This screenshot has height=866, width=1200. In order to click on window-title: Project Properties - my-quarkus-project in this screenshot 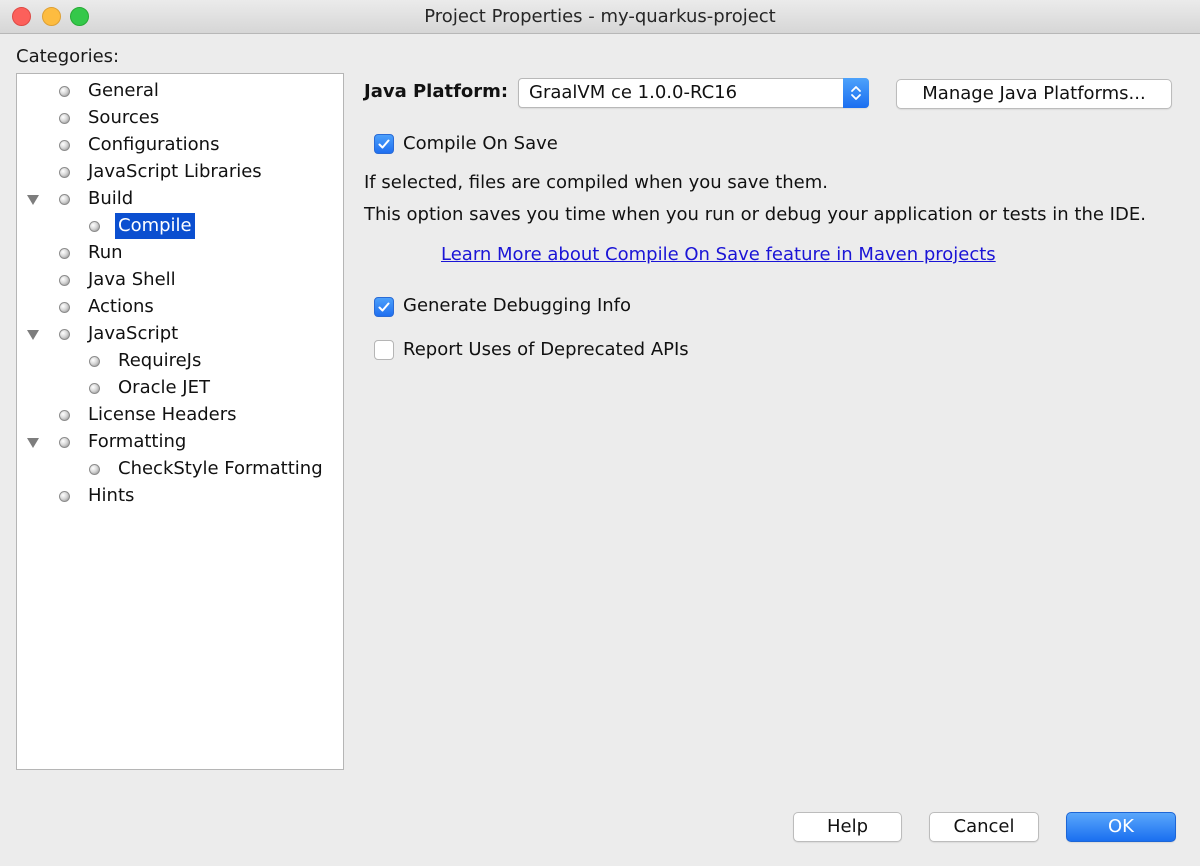, I will do `click(600, 16)`.